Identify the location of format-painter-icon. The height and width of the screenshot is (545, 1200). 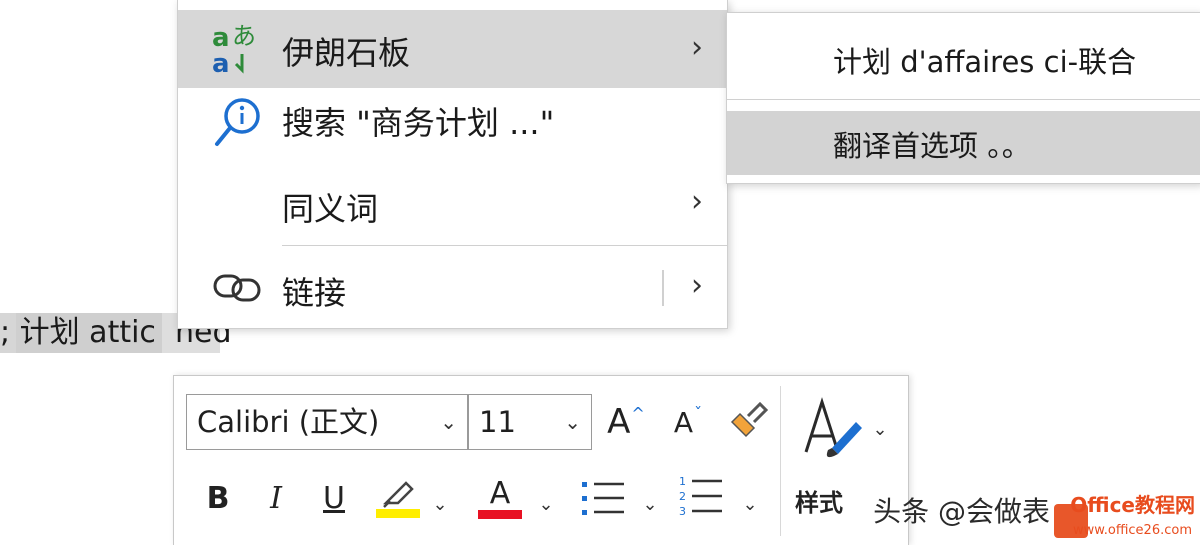
(749, 419).